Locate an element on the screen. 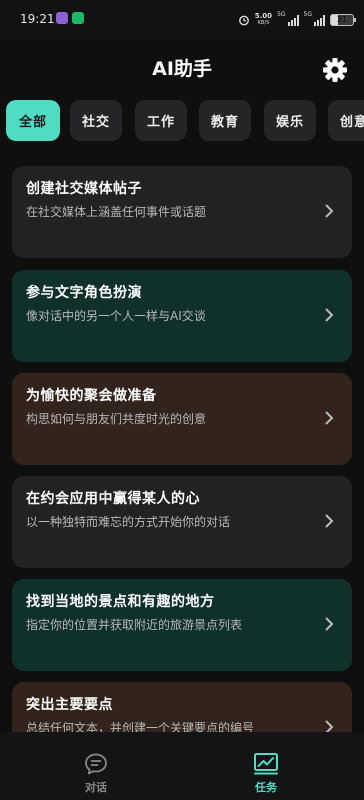 The image size is (364, 800). battery-icon: 31 is located at coordinates (343, 20).